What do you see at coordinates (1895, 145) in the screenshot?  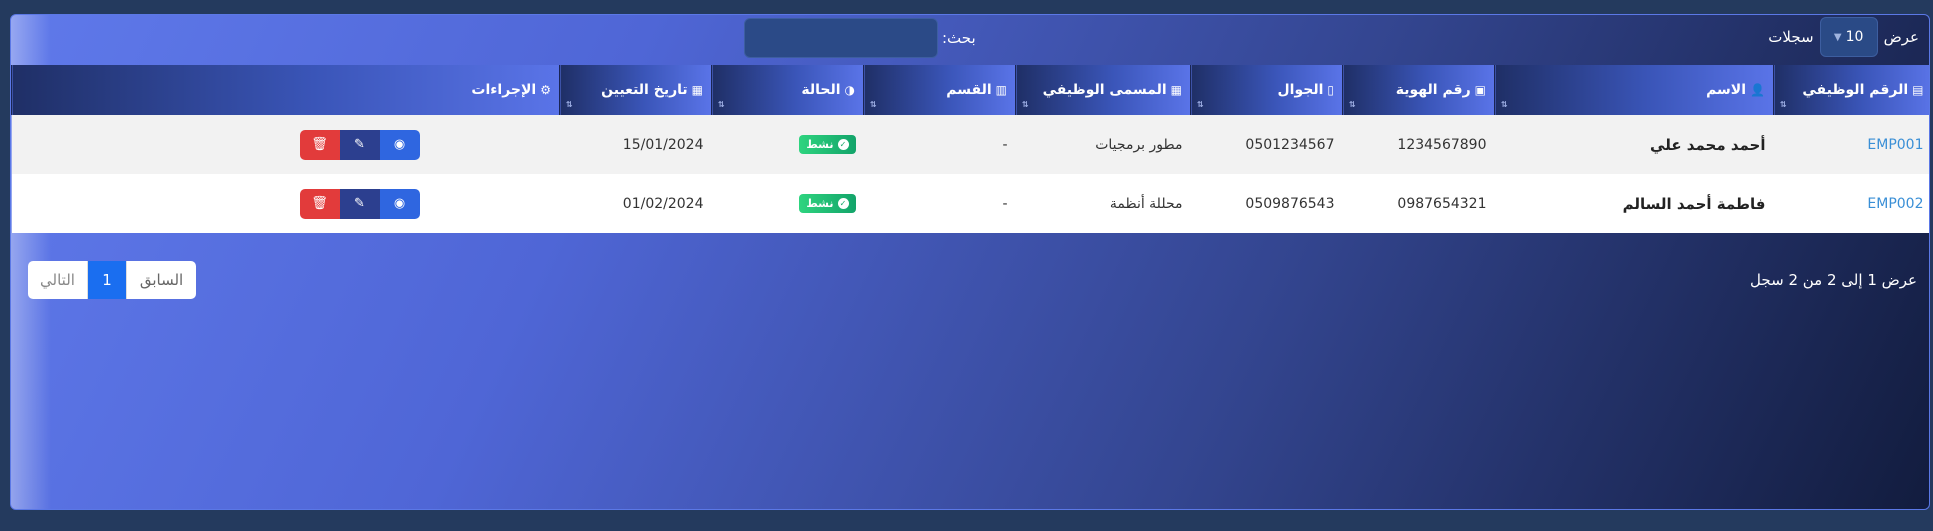 I see `employee-id-link: EMP001` at bounding box center [1895, 145].